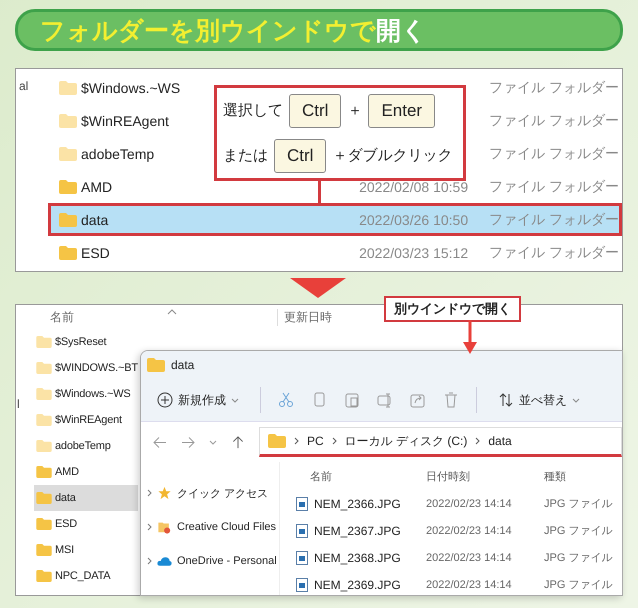  I want to click on address-bar: PC ローカル ディスク (C:) data, so click(440, 442).